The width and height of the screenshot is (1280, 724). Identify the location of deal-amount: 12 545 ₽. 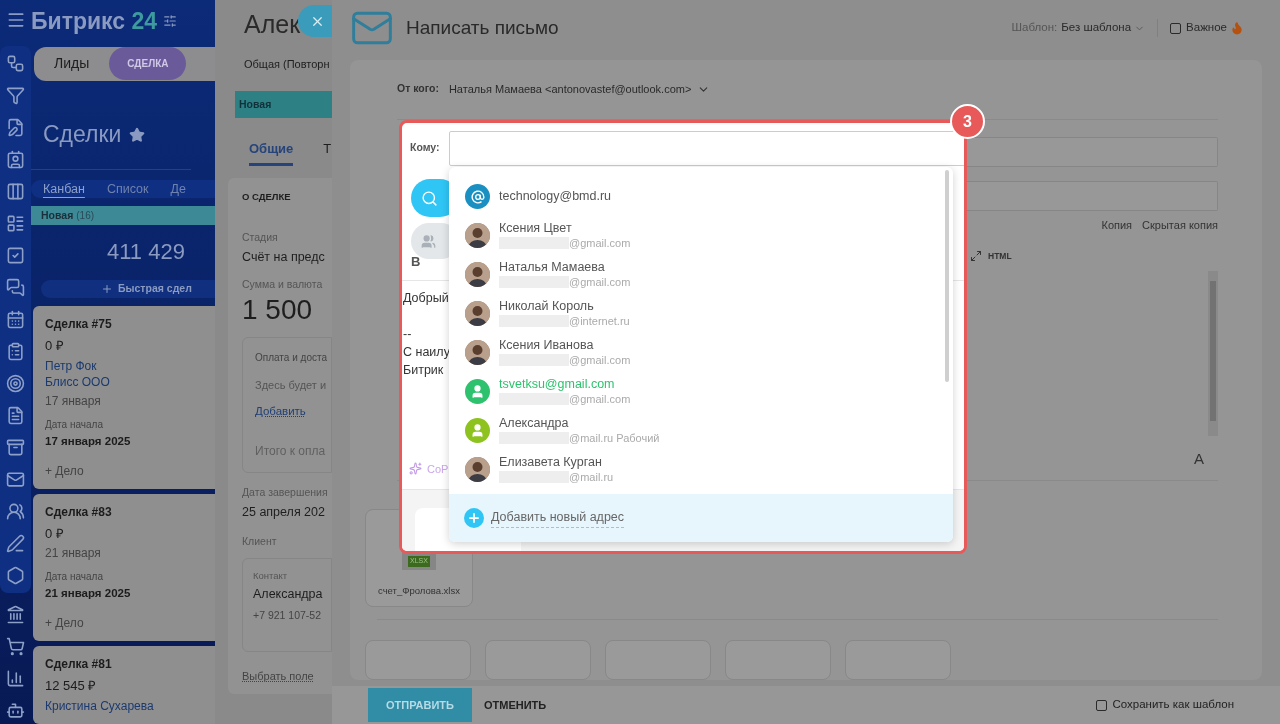
(71, 686).